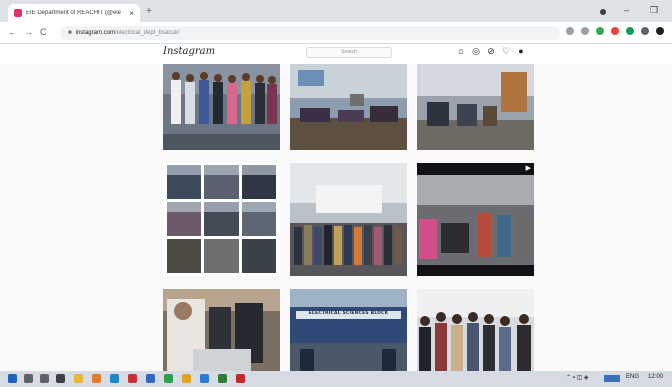 The height and width of the screenshot is (387, 672). I want to click on explore-icon: ⊘, so click(491, 51).